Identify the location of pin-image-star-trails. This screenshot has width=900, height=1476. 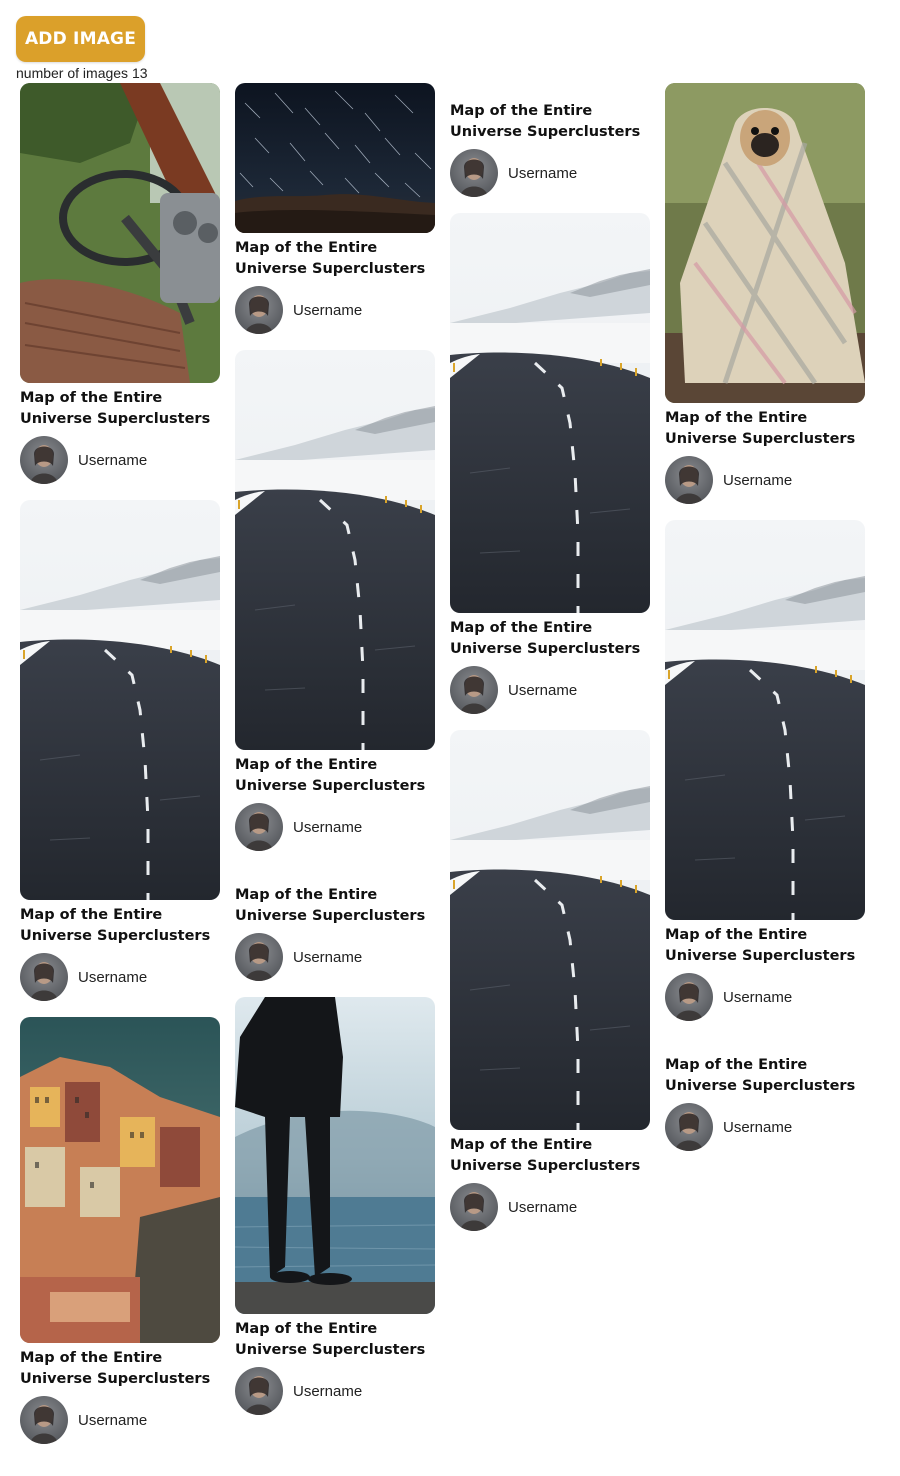
(335, 158).